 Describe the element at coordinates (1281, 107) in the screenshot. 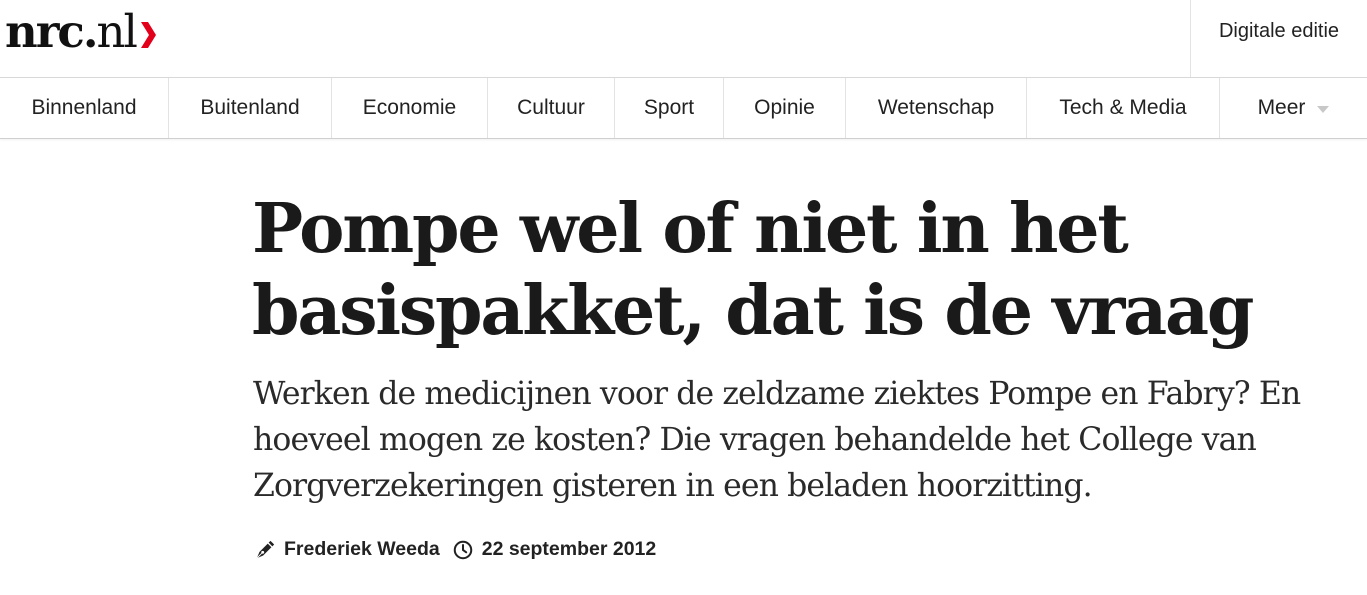

I see `nav-item-label: Meer` at that location.